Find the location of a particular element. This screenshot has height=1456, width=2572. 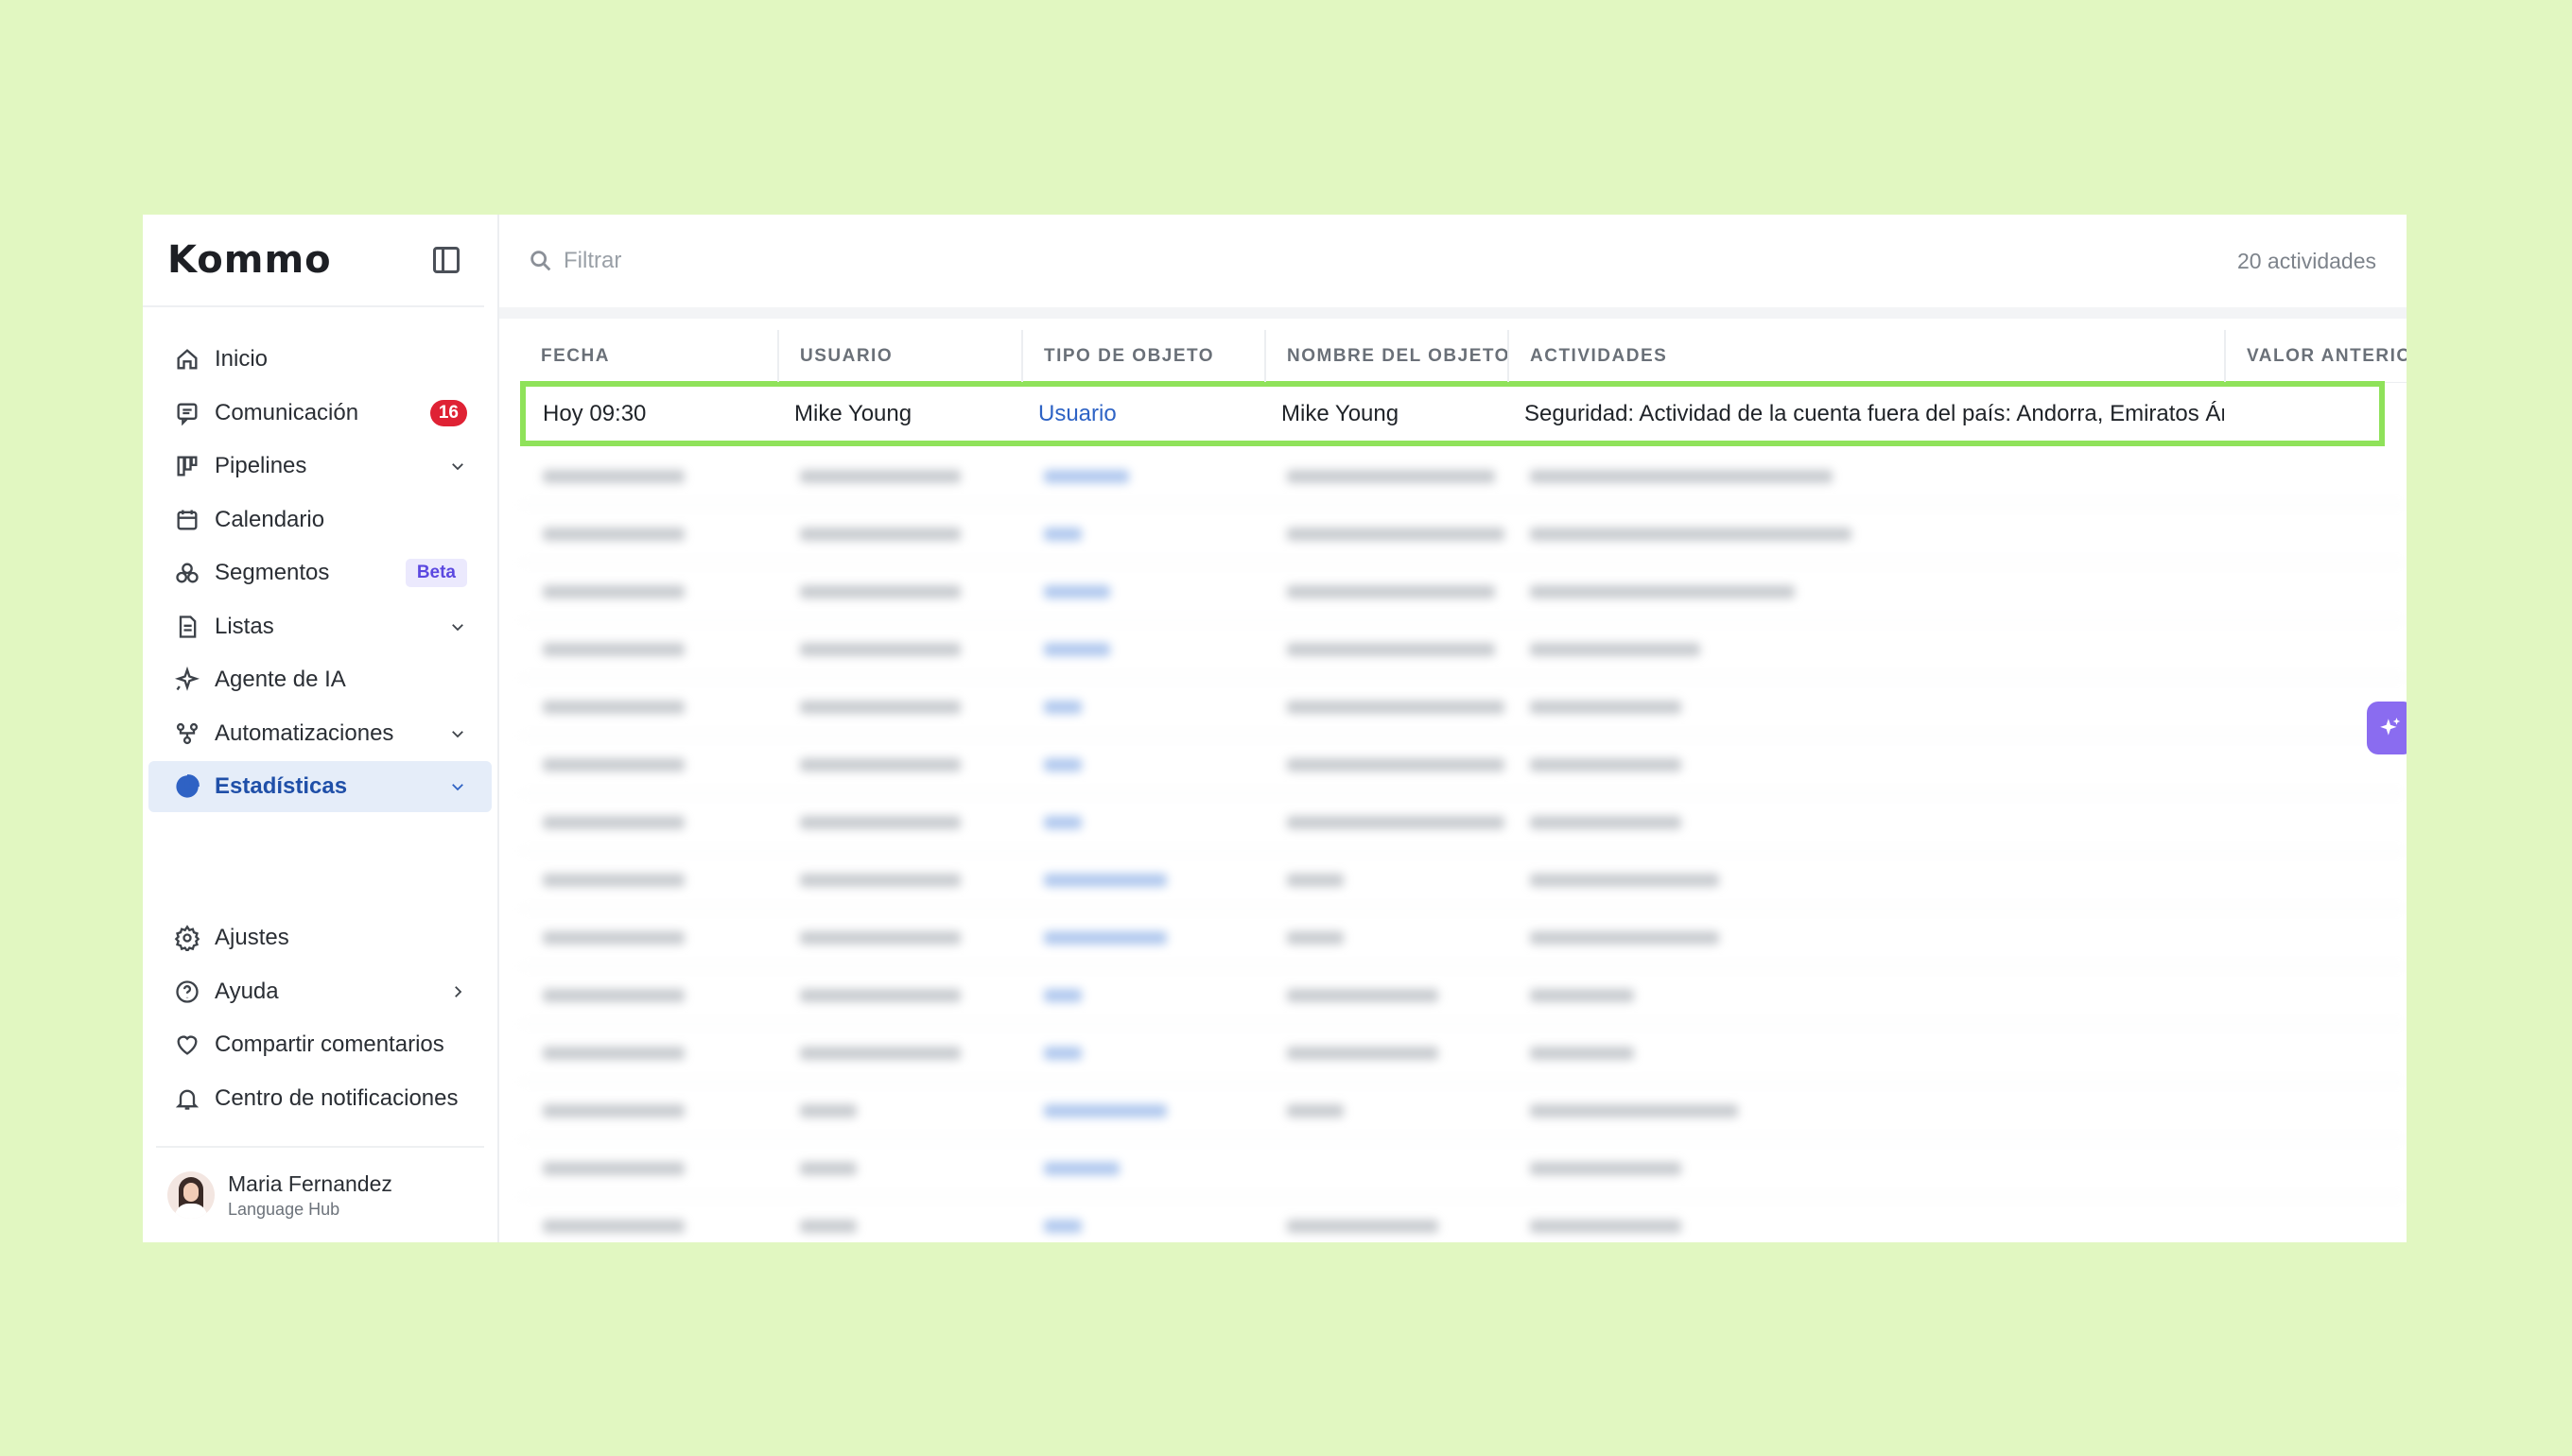

sidebar-item-agente-ia: Agente de IA is located at coordinates (320, 679).